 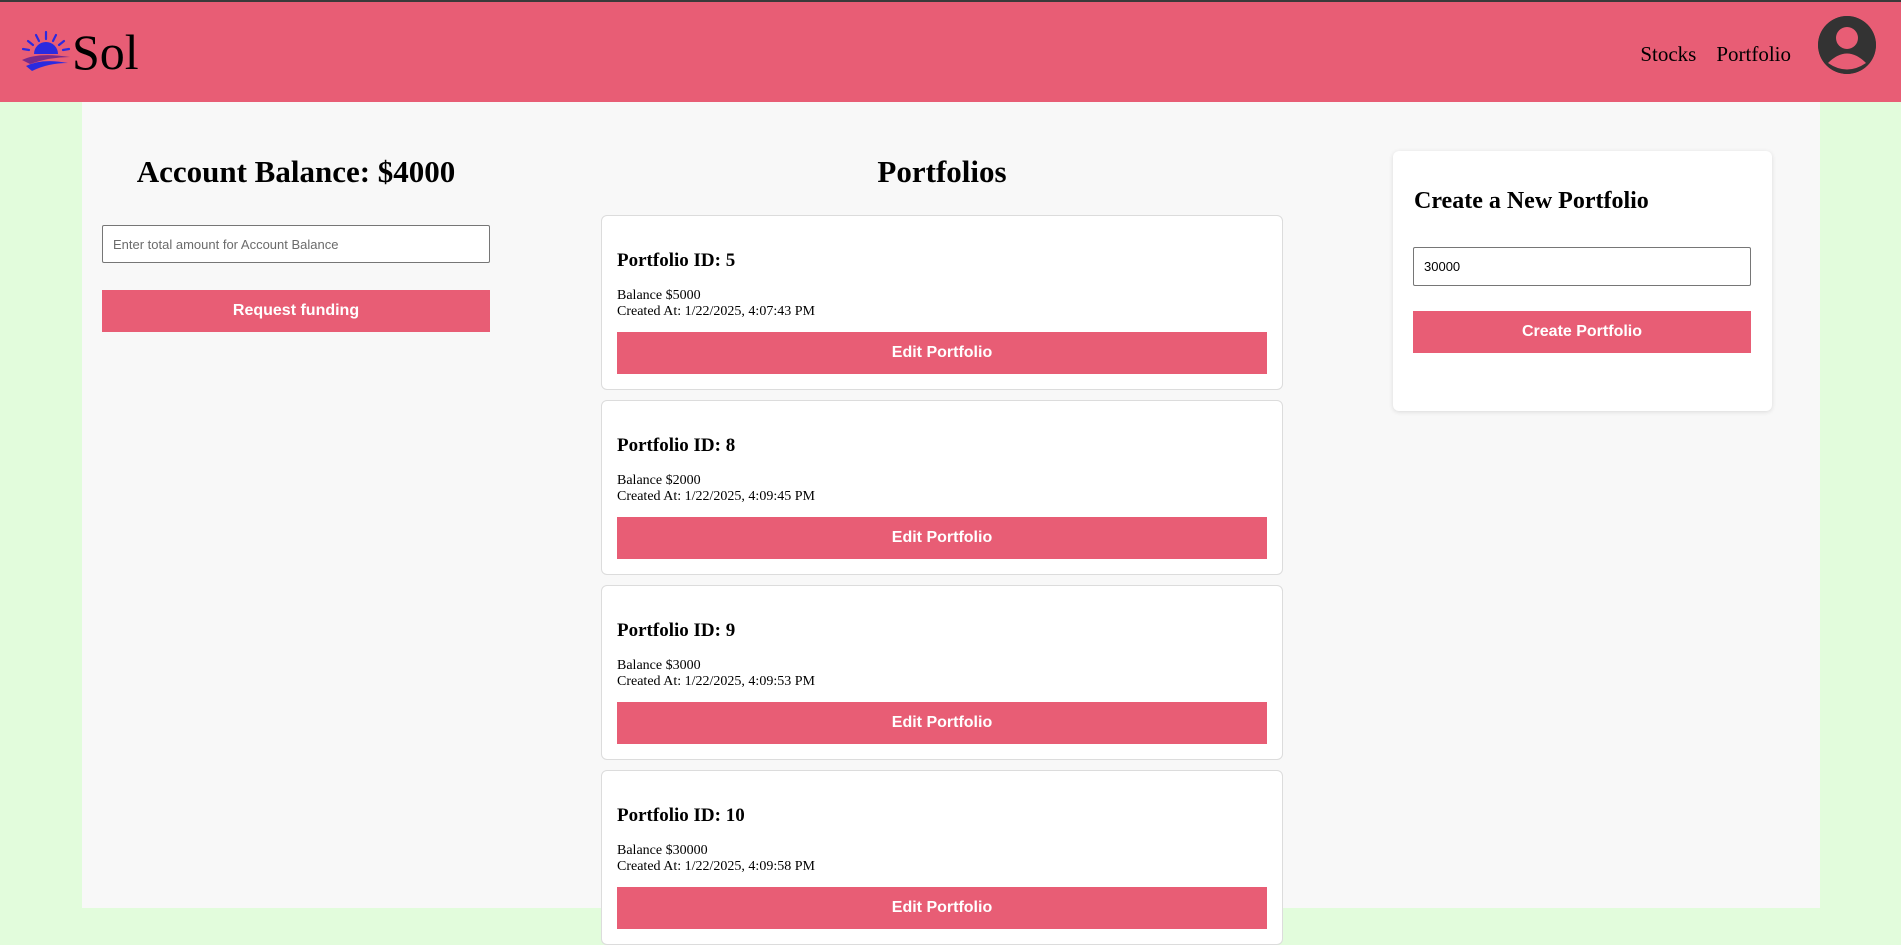 I want to click on create-portfolio-title: Create a New Portfolio, so click(x=1531, y=201).